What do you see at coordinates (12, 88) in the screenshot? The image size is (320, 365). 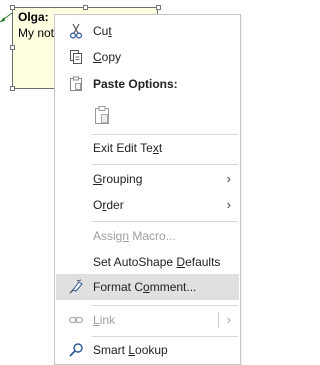 I see `resize-handle-bottom-left` at bounding box center [12, 88].